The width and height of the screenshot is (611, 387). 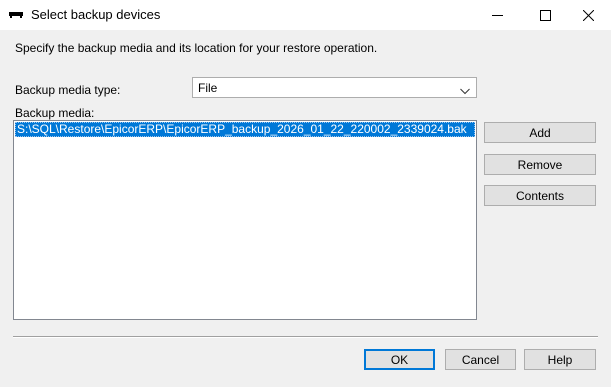 What do you see at coordinates (540, 132) in the screenshot?
I see `add-button: Add` at bounding box center [540, 132].